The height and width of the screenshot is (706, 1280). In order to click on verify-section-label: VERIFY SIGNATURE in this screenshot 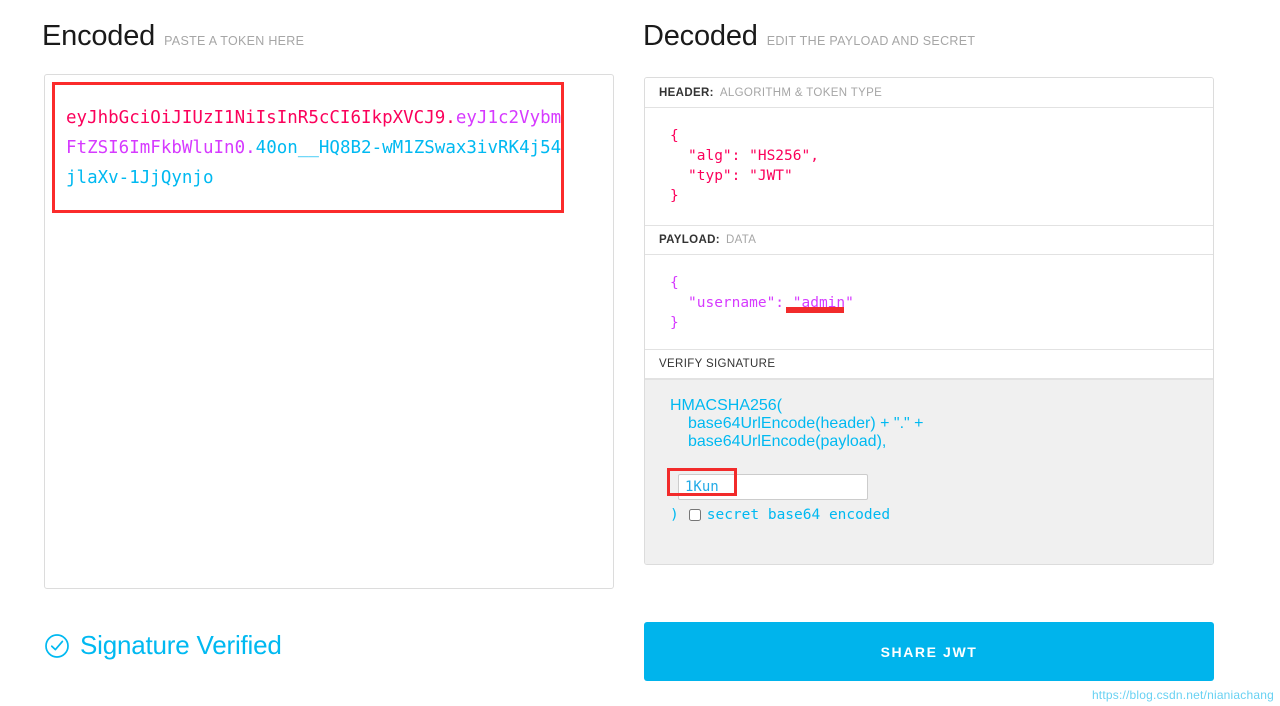, I will do `click(929, 364)`.